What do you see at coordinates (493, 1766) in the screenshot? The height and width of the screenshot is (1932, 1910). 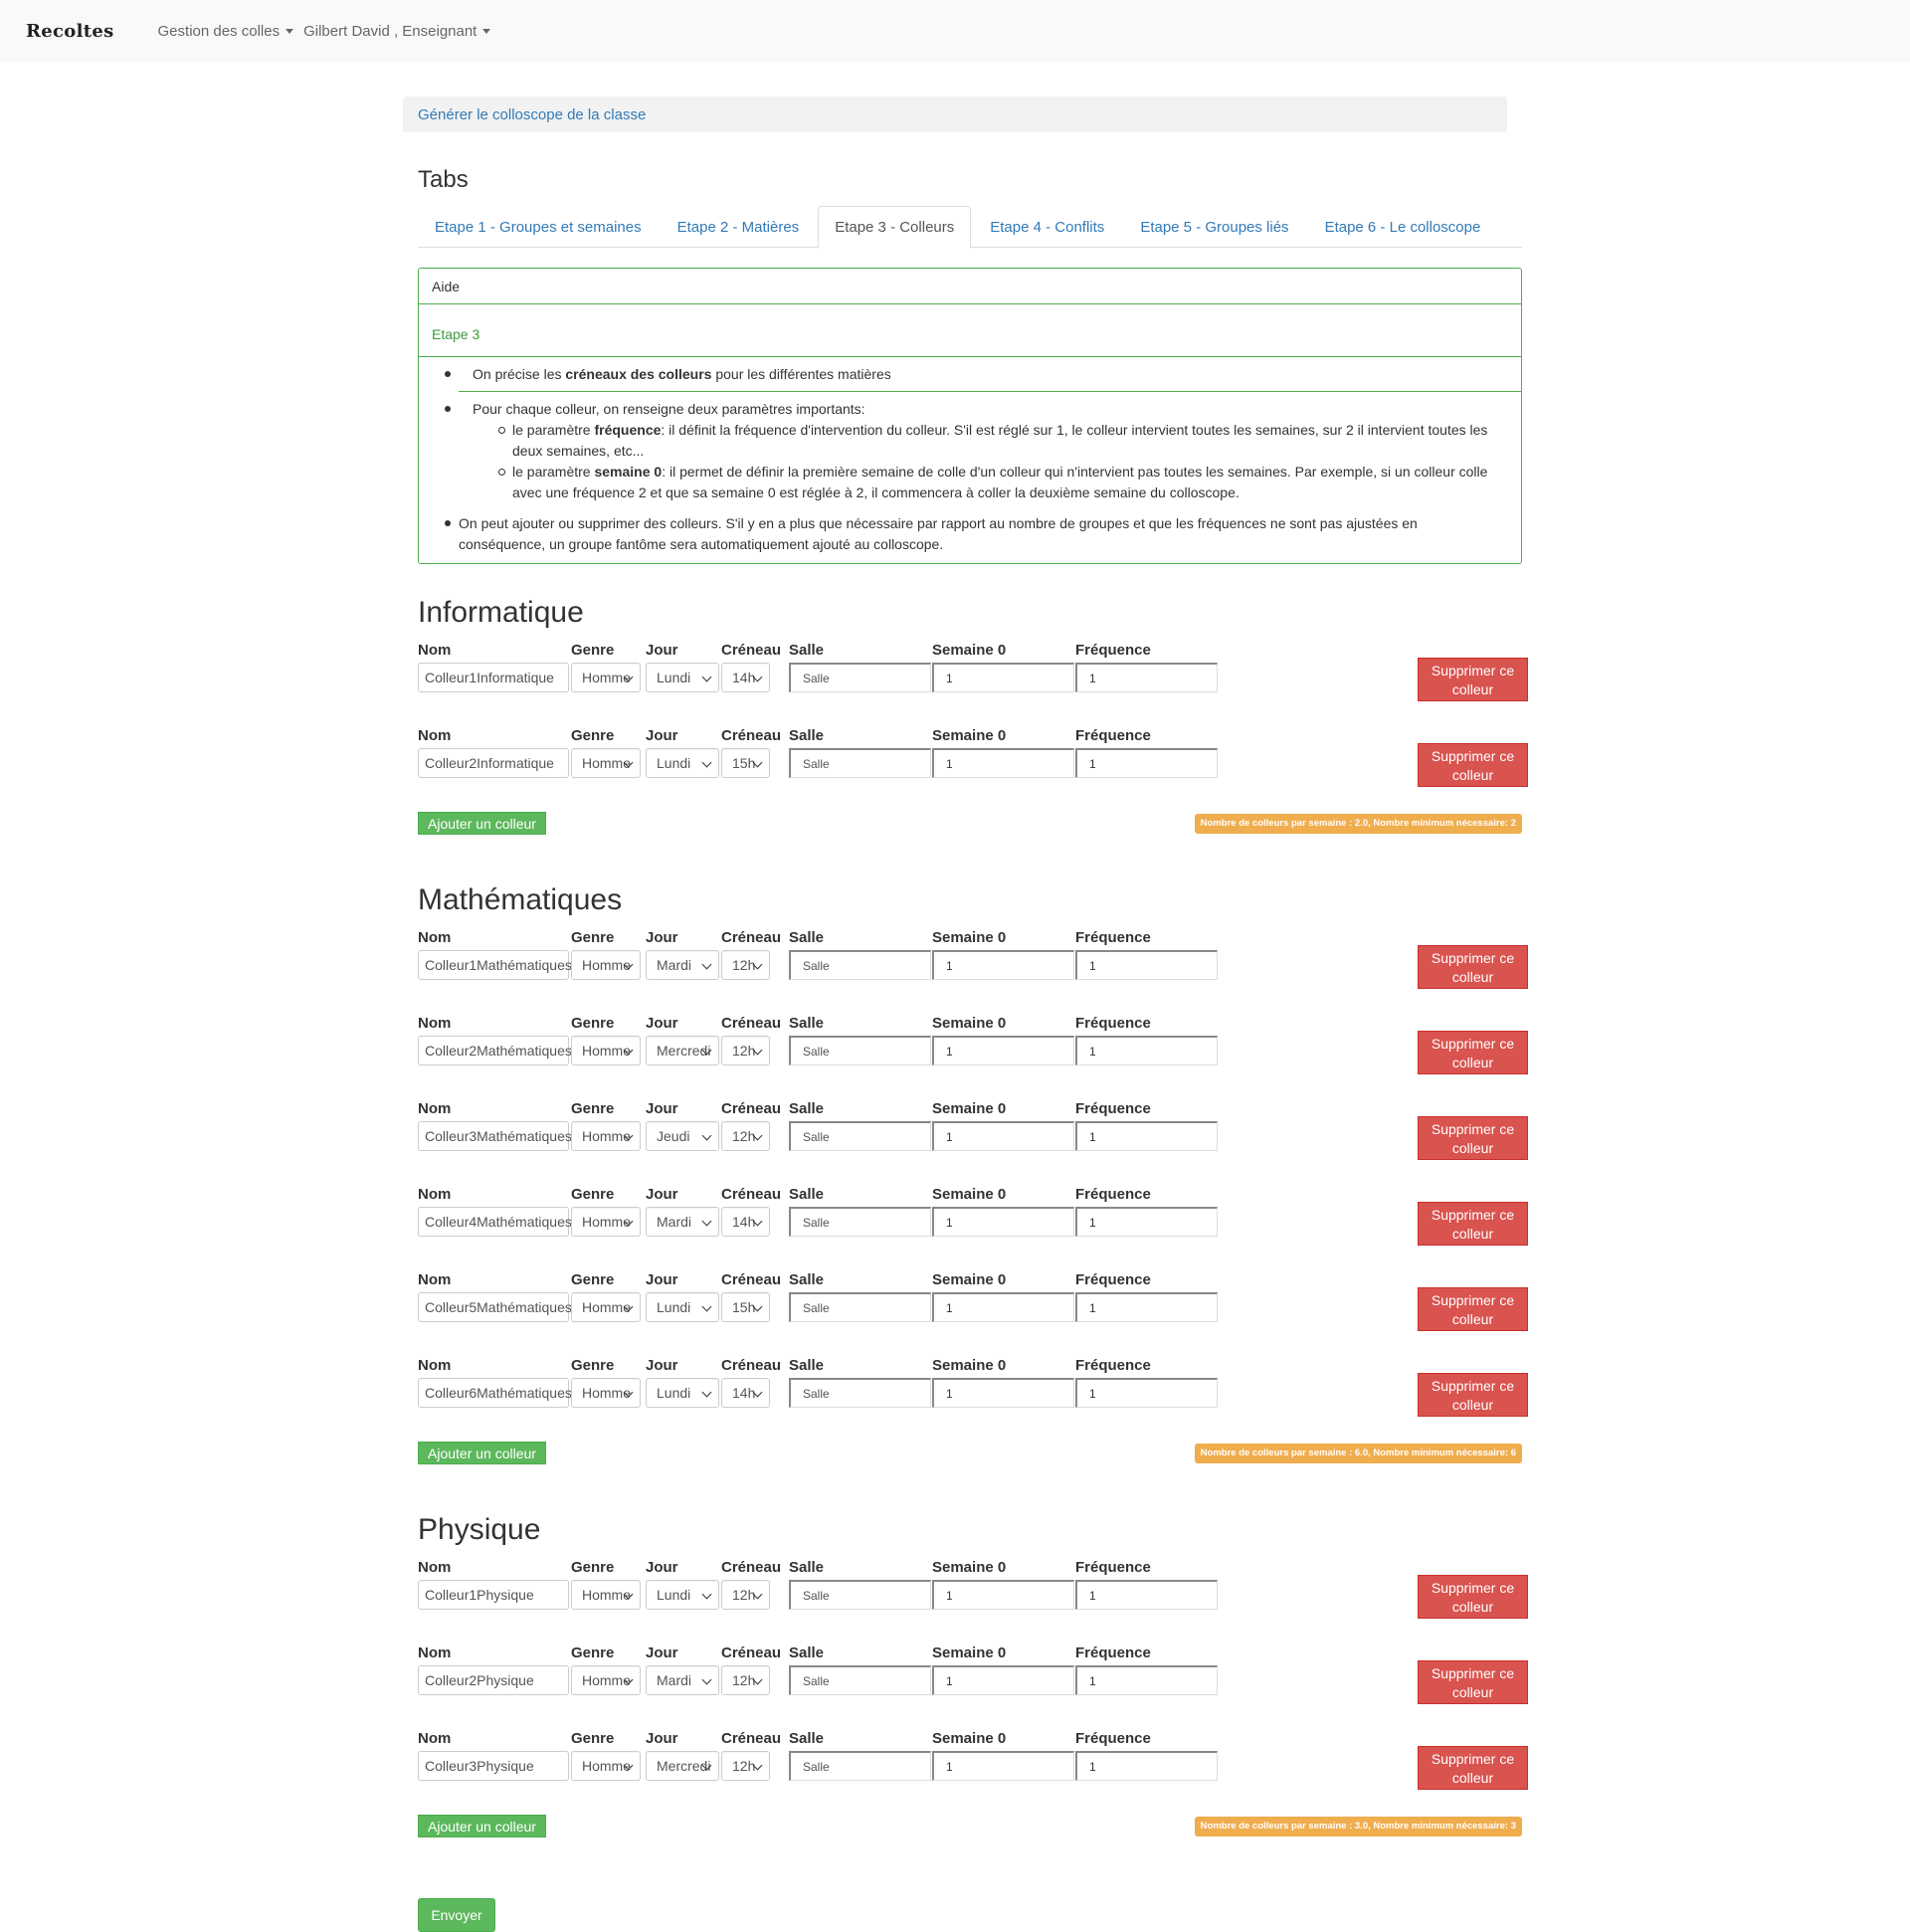 I see `nom-input: Colleur3Physique` at bounding box center [493, 1766].